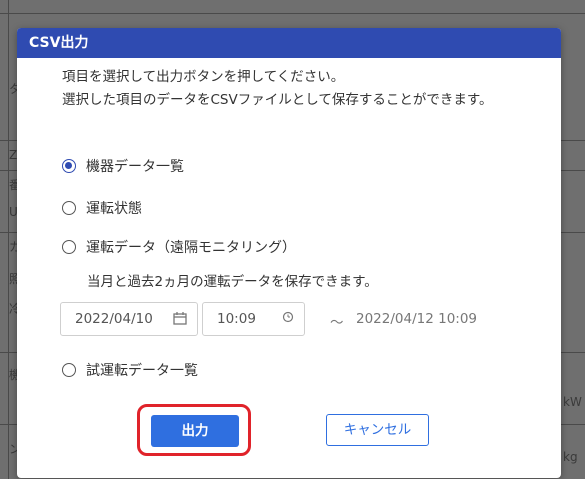 The height and width of the screenshot is (479, 585). What do you see at coordinates (203, 77) in the screenshot?
I see `description-line: 項目を選択して出力ボタンを押してください。` at bounding box center [203, 77].